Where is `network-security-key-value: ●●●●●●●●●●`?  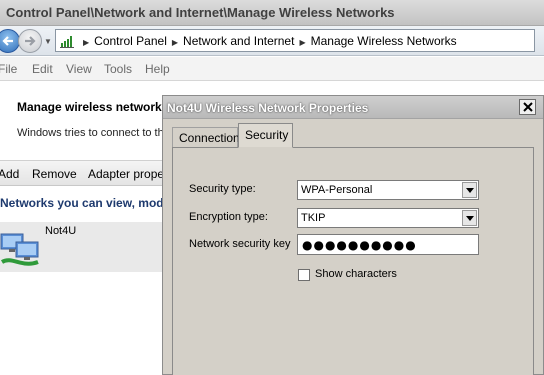 network-security-key-value: ●●●●●●●●●● is located at coordinates (359, 245).